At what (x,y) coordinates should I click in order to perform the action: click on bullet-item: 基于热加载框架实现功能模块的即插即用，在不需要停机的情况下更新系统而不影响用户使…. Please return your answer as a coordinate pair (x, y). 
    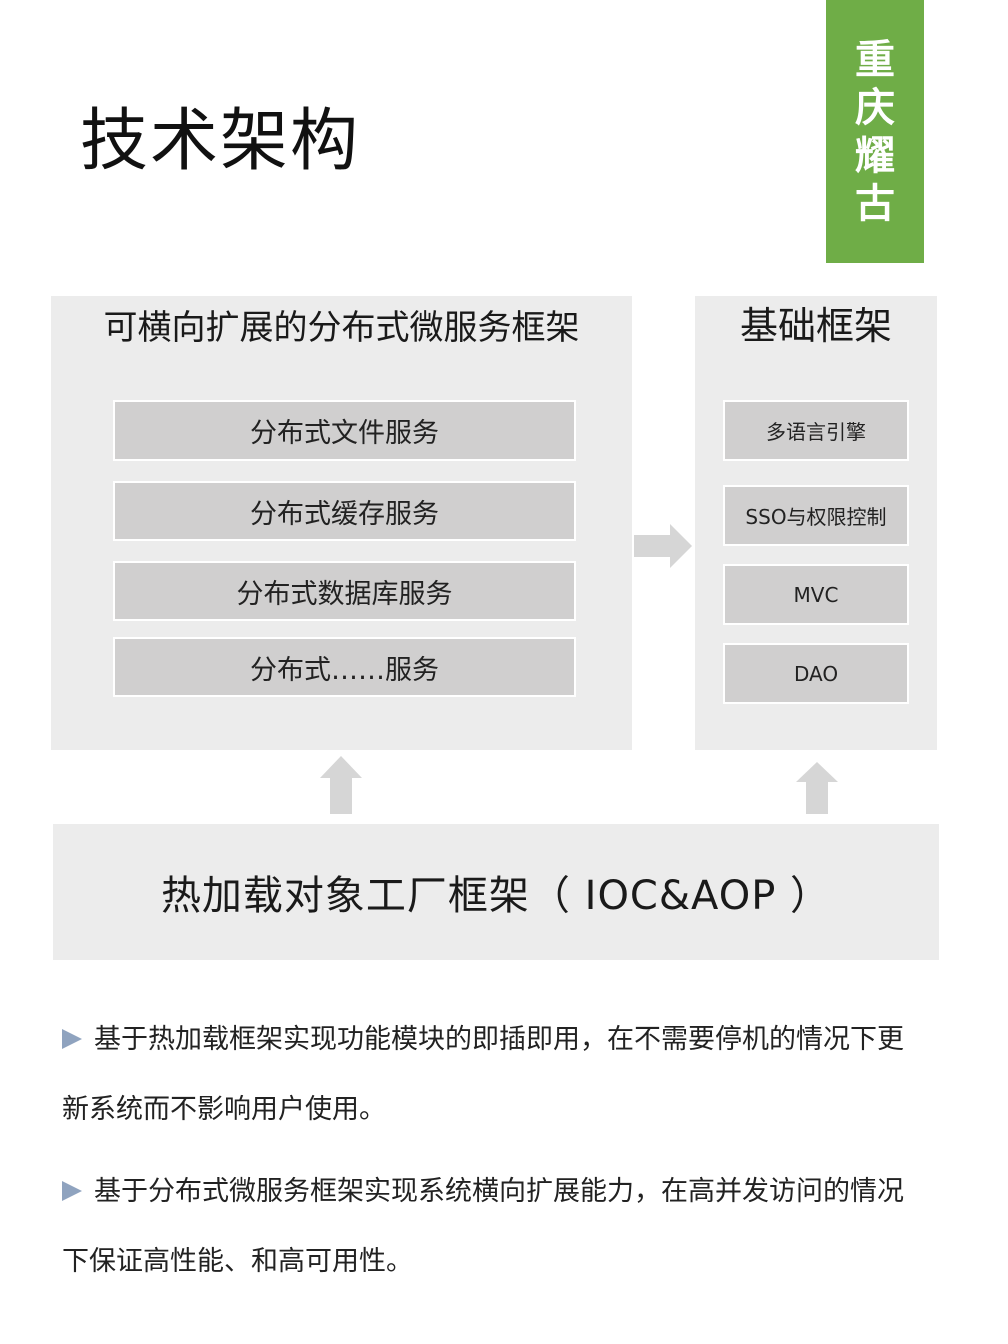
    Looking at the image, I should click on (490, 1075).